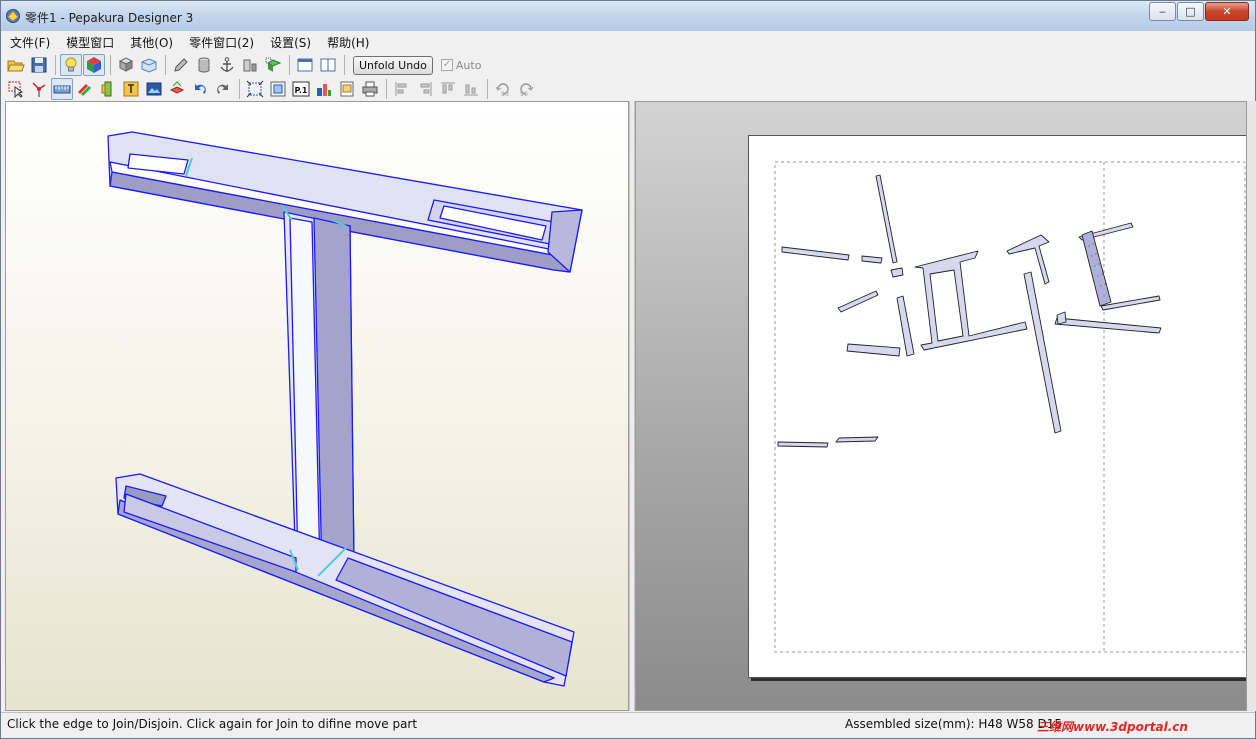 Image resolution: width=1256 pixels, height=739 pixels. I want to click on fit-view-icon, so click(255, 89).